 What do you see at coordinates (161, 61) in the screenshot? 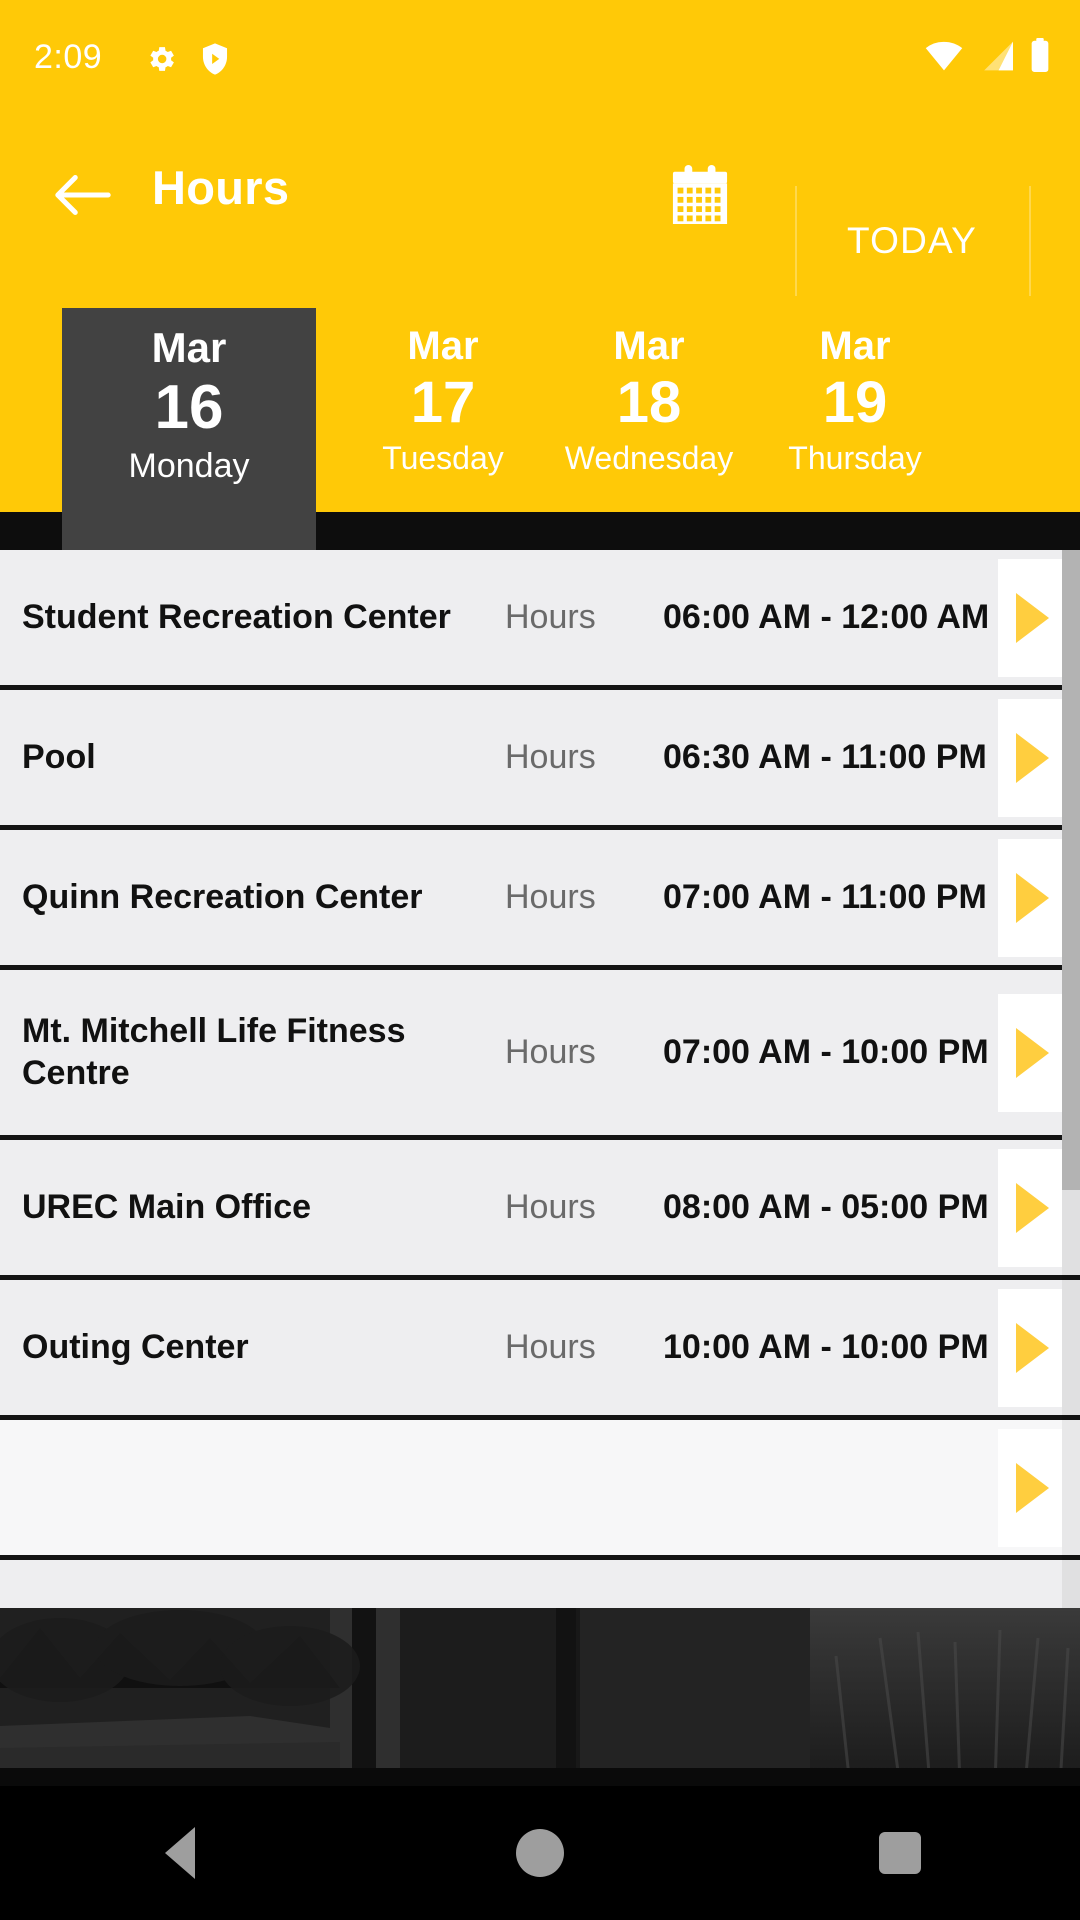
I see `gear-icon` at bounding box center [161, 61].